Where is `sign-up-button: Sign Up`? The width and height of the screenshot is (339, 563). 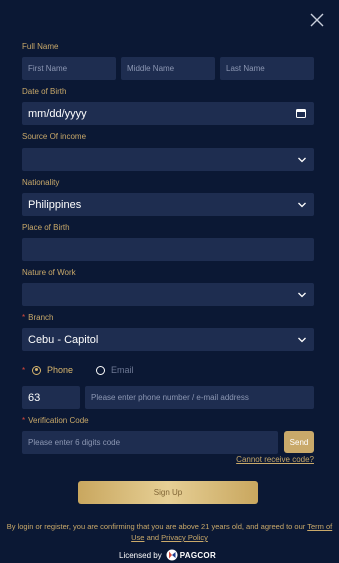
sign-up-button: Sign Up is located at coordinates (168, 492).